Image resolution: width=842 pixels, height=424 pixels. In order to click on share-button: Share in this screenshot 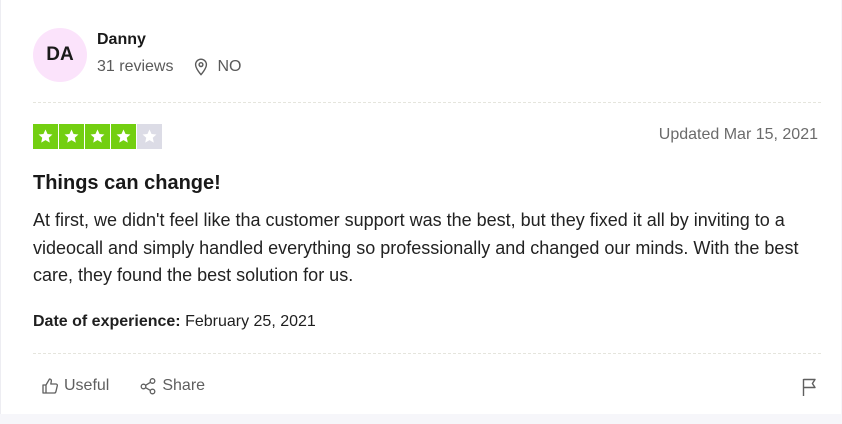, I will do `click(172, 386)`.